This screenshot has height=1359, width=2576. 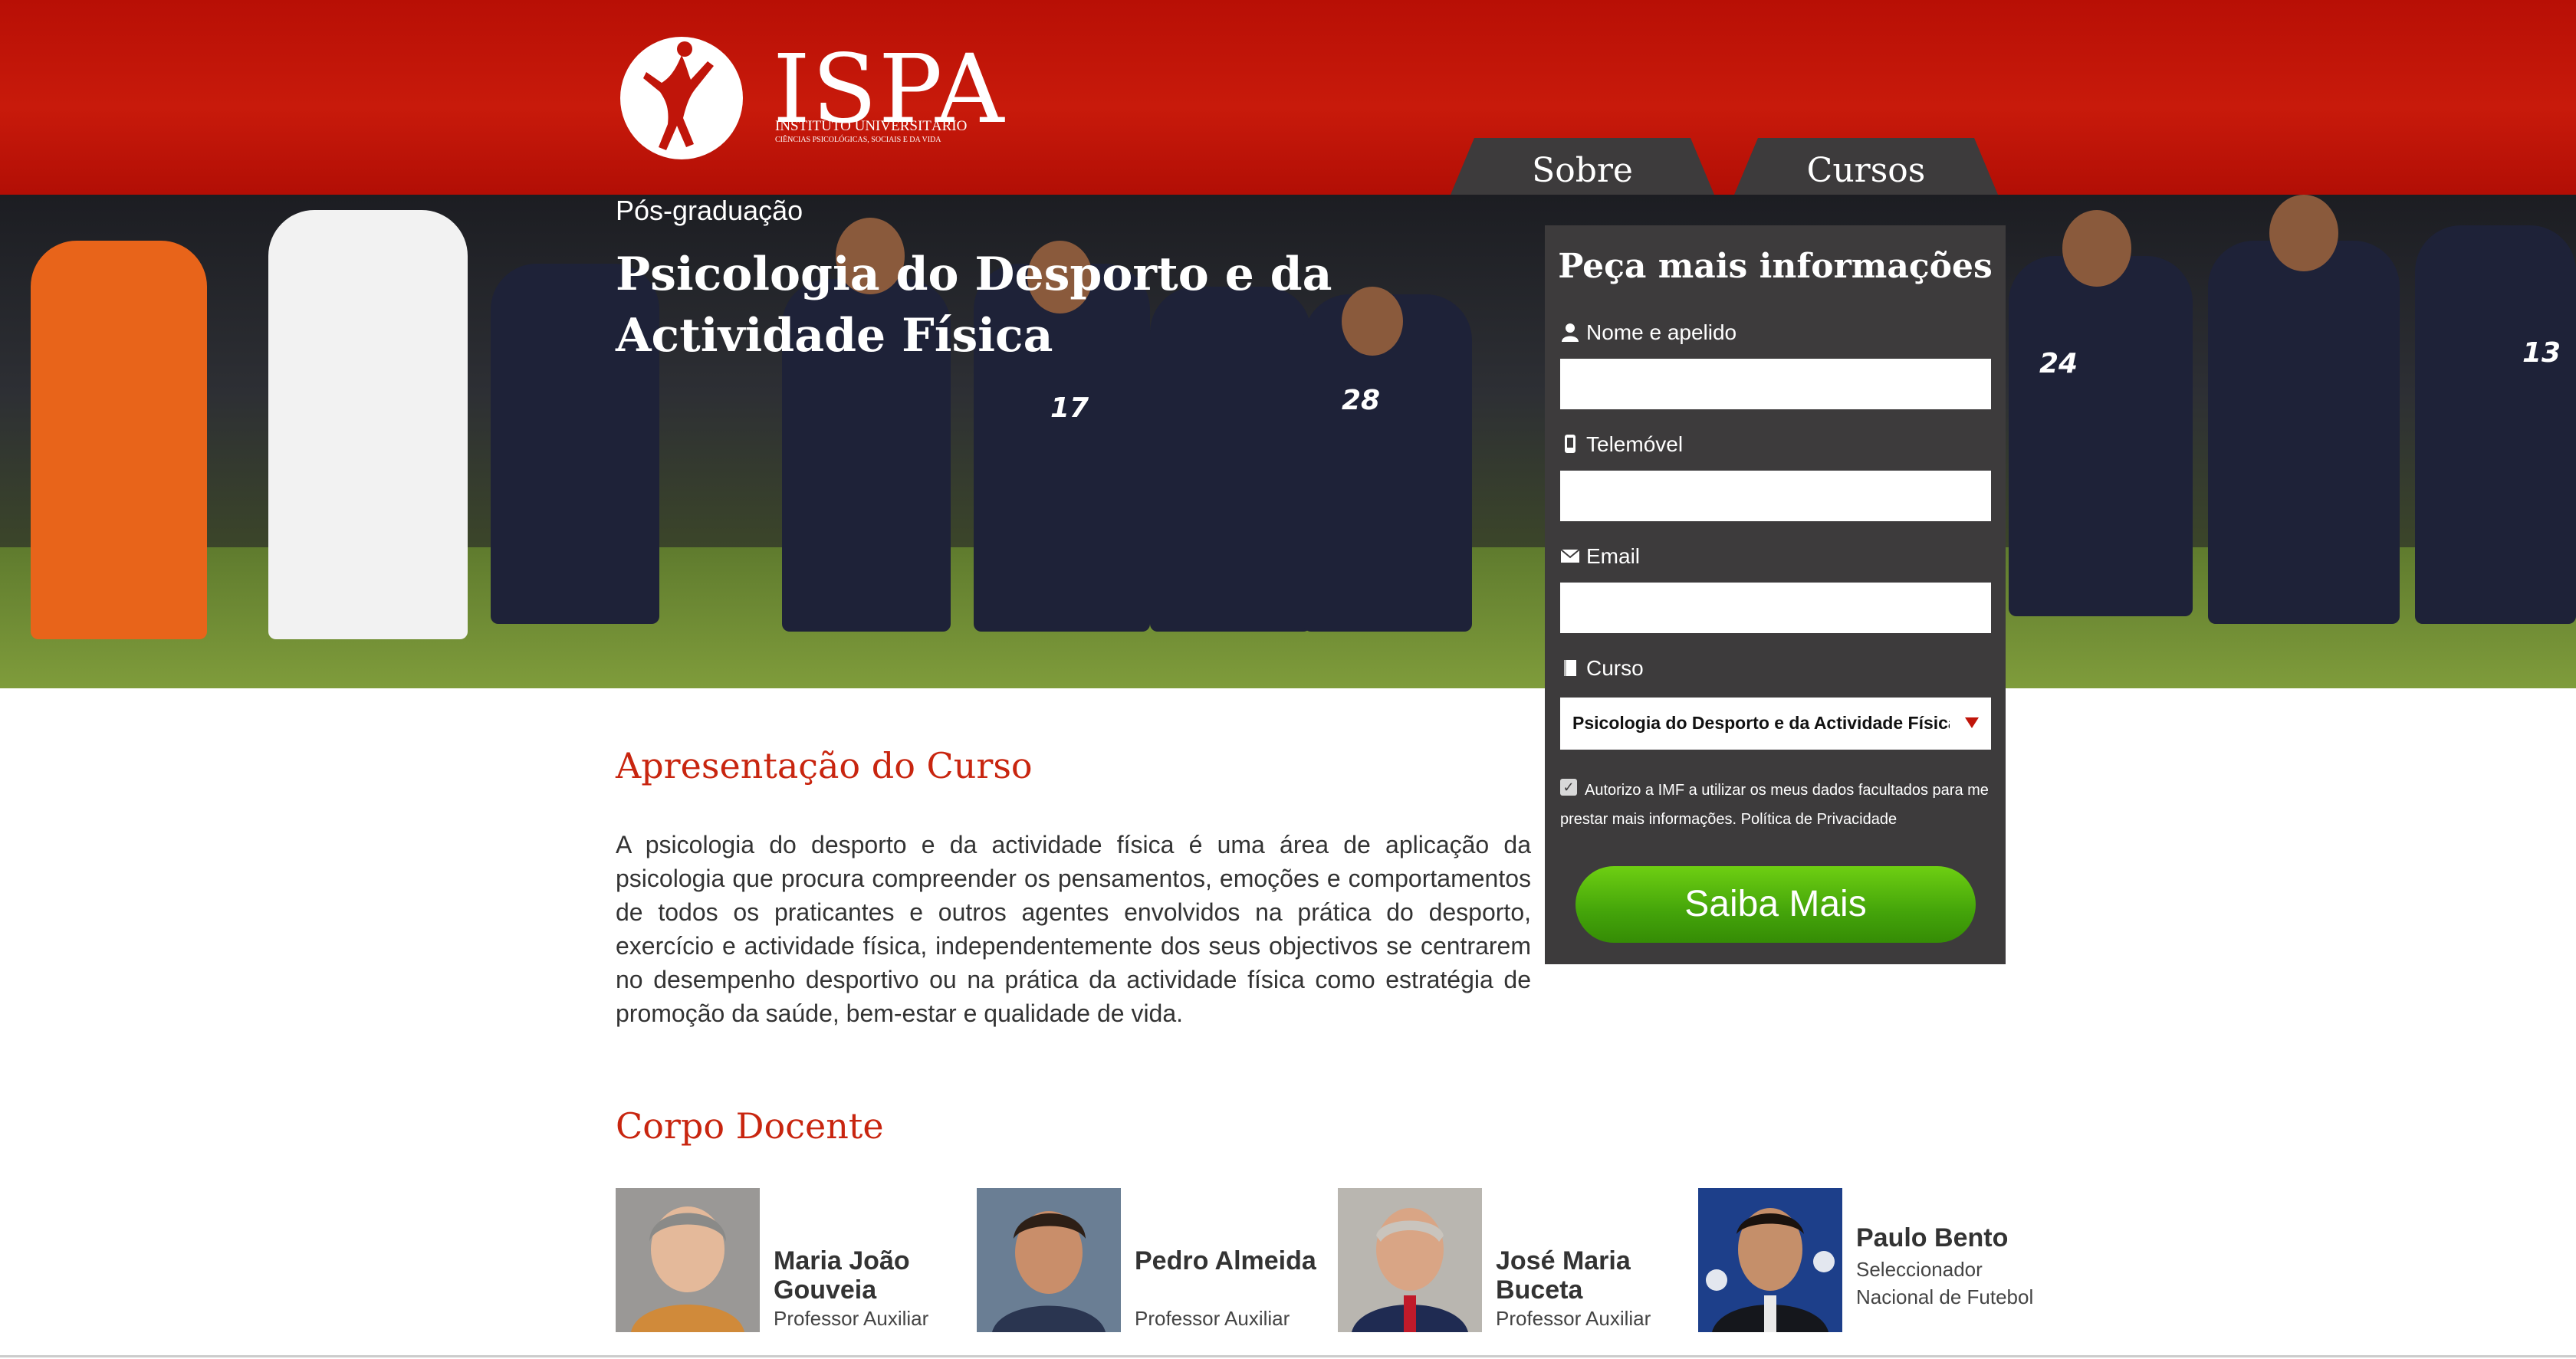 I want to click on logo-emblem-icon, so click(x=681, y=98).